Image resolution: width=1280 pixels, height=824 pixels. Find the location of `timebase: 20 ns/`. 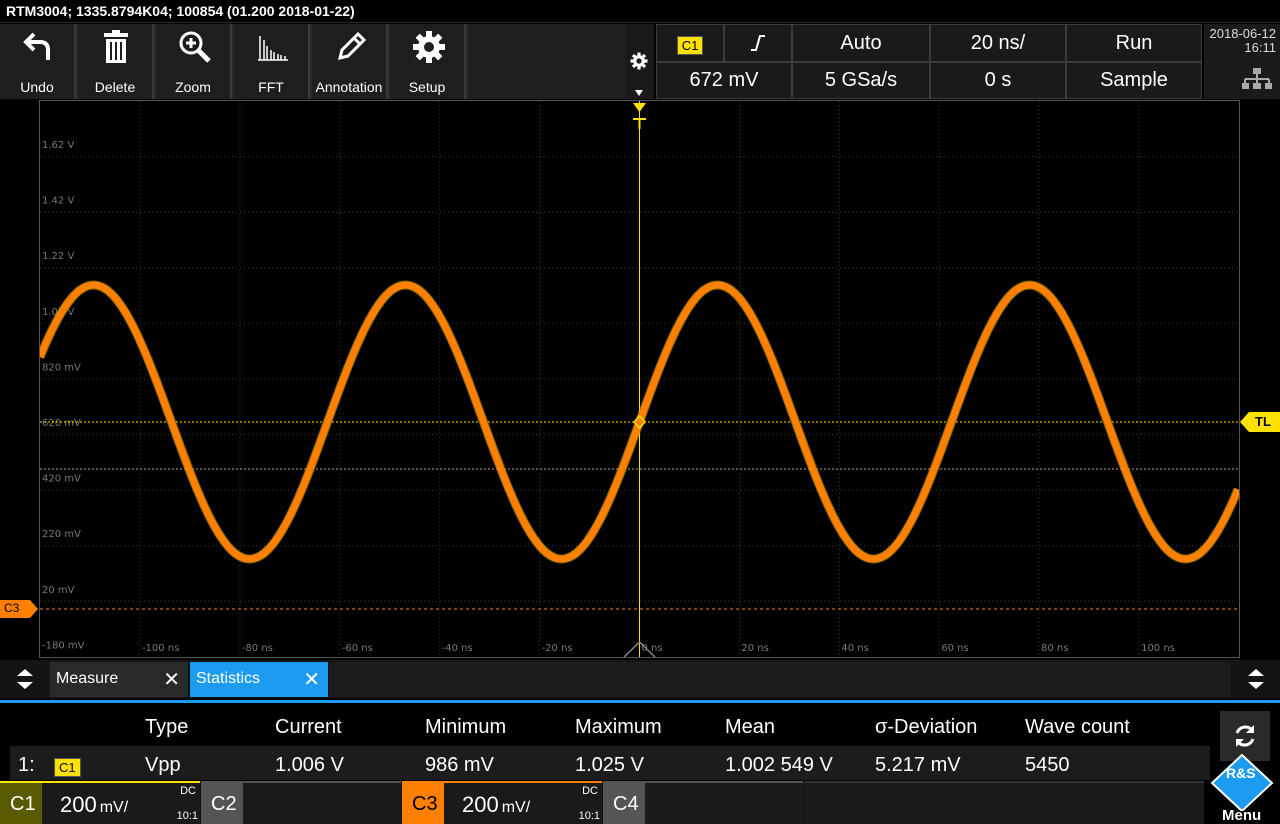

timebase: 20 ns/ is located at coordinates (998, 43).